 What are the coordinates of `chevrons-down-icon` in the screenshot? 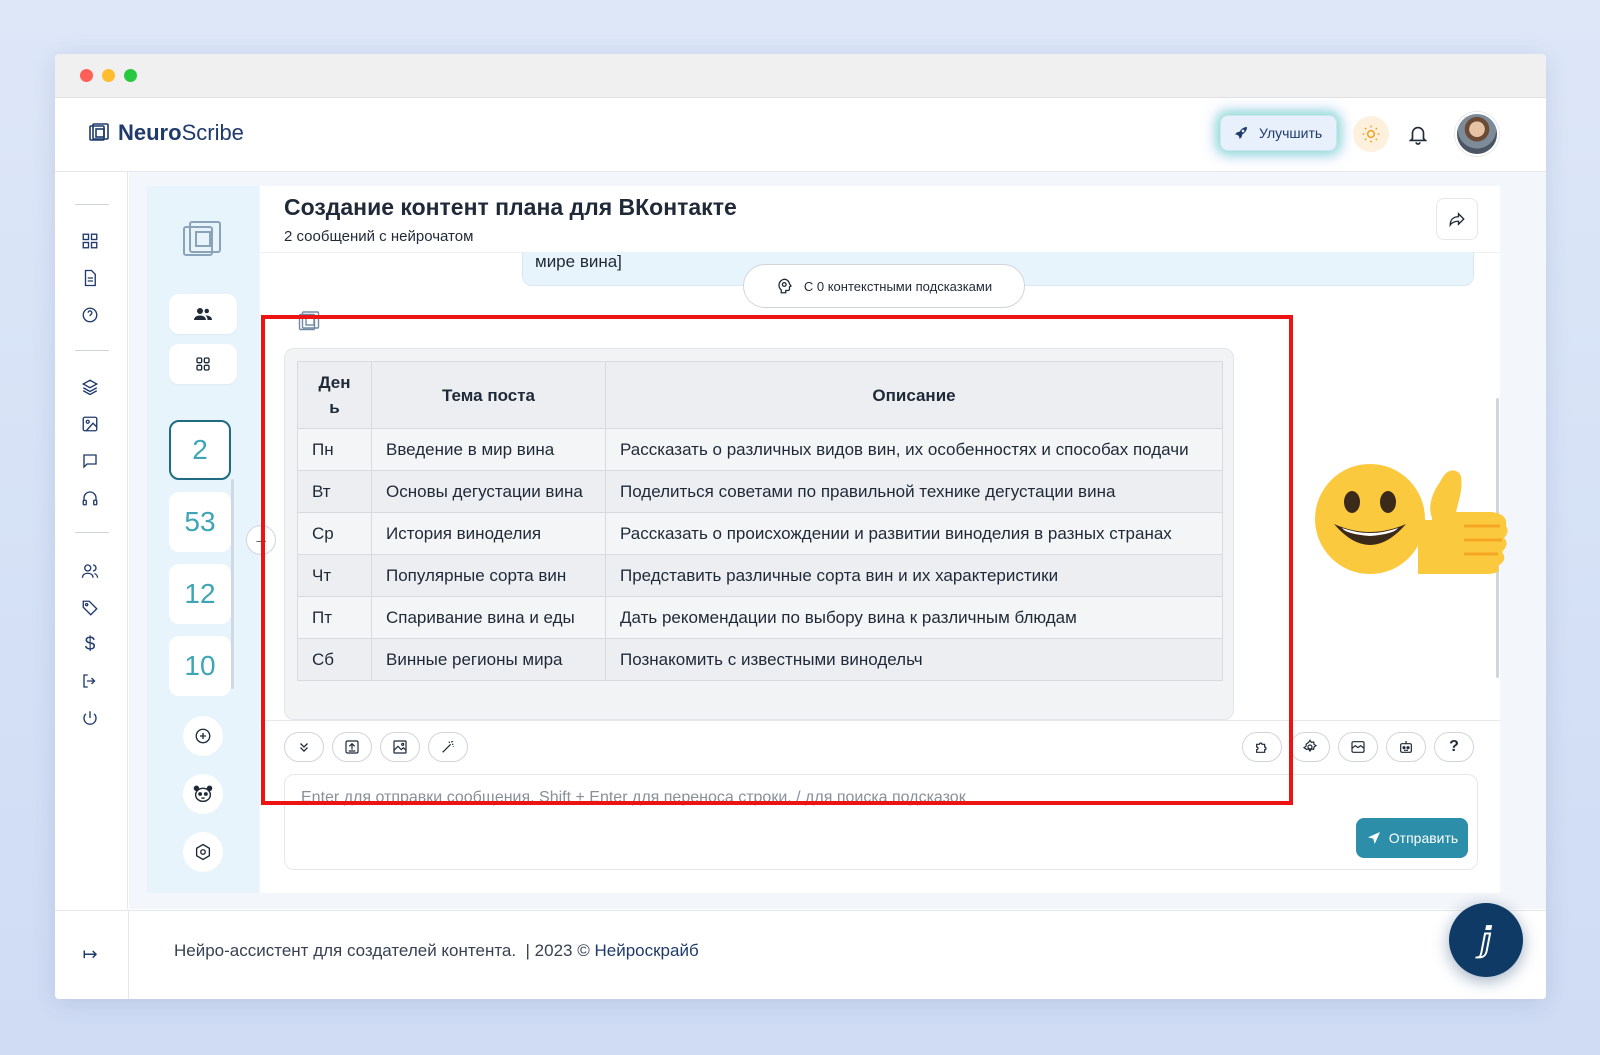 It's located at (304, 747).